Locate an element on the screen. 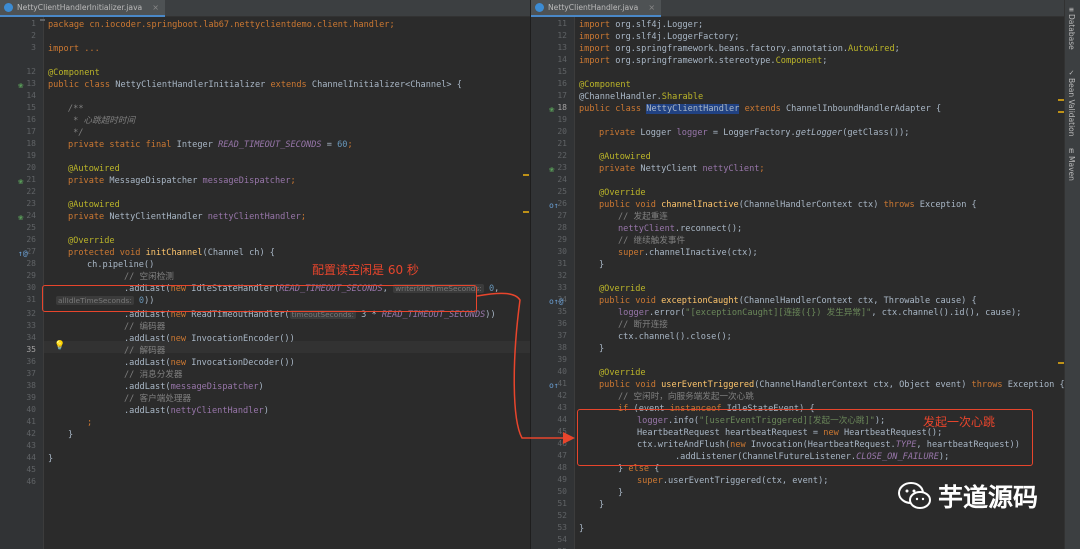 The image size is (1080, 549). watermark-text: 芋道源码 is located at coordinates (988, 497).